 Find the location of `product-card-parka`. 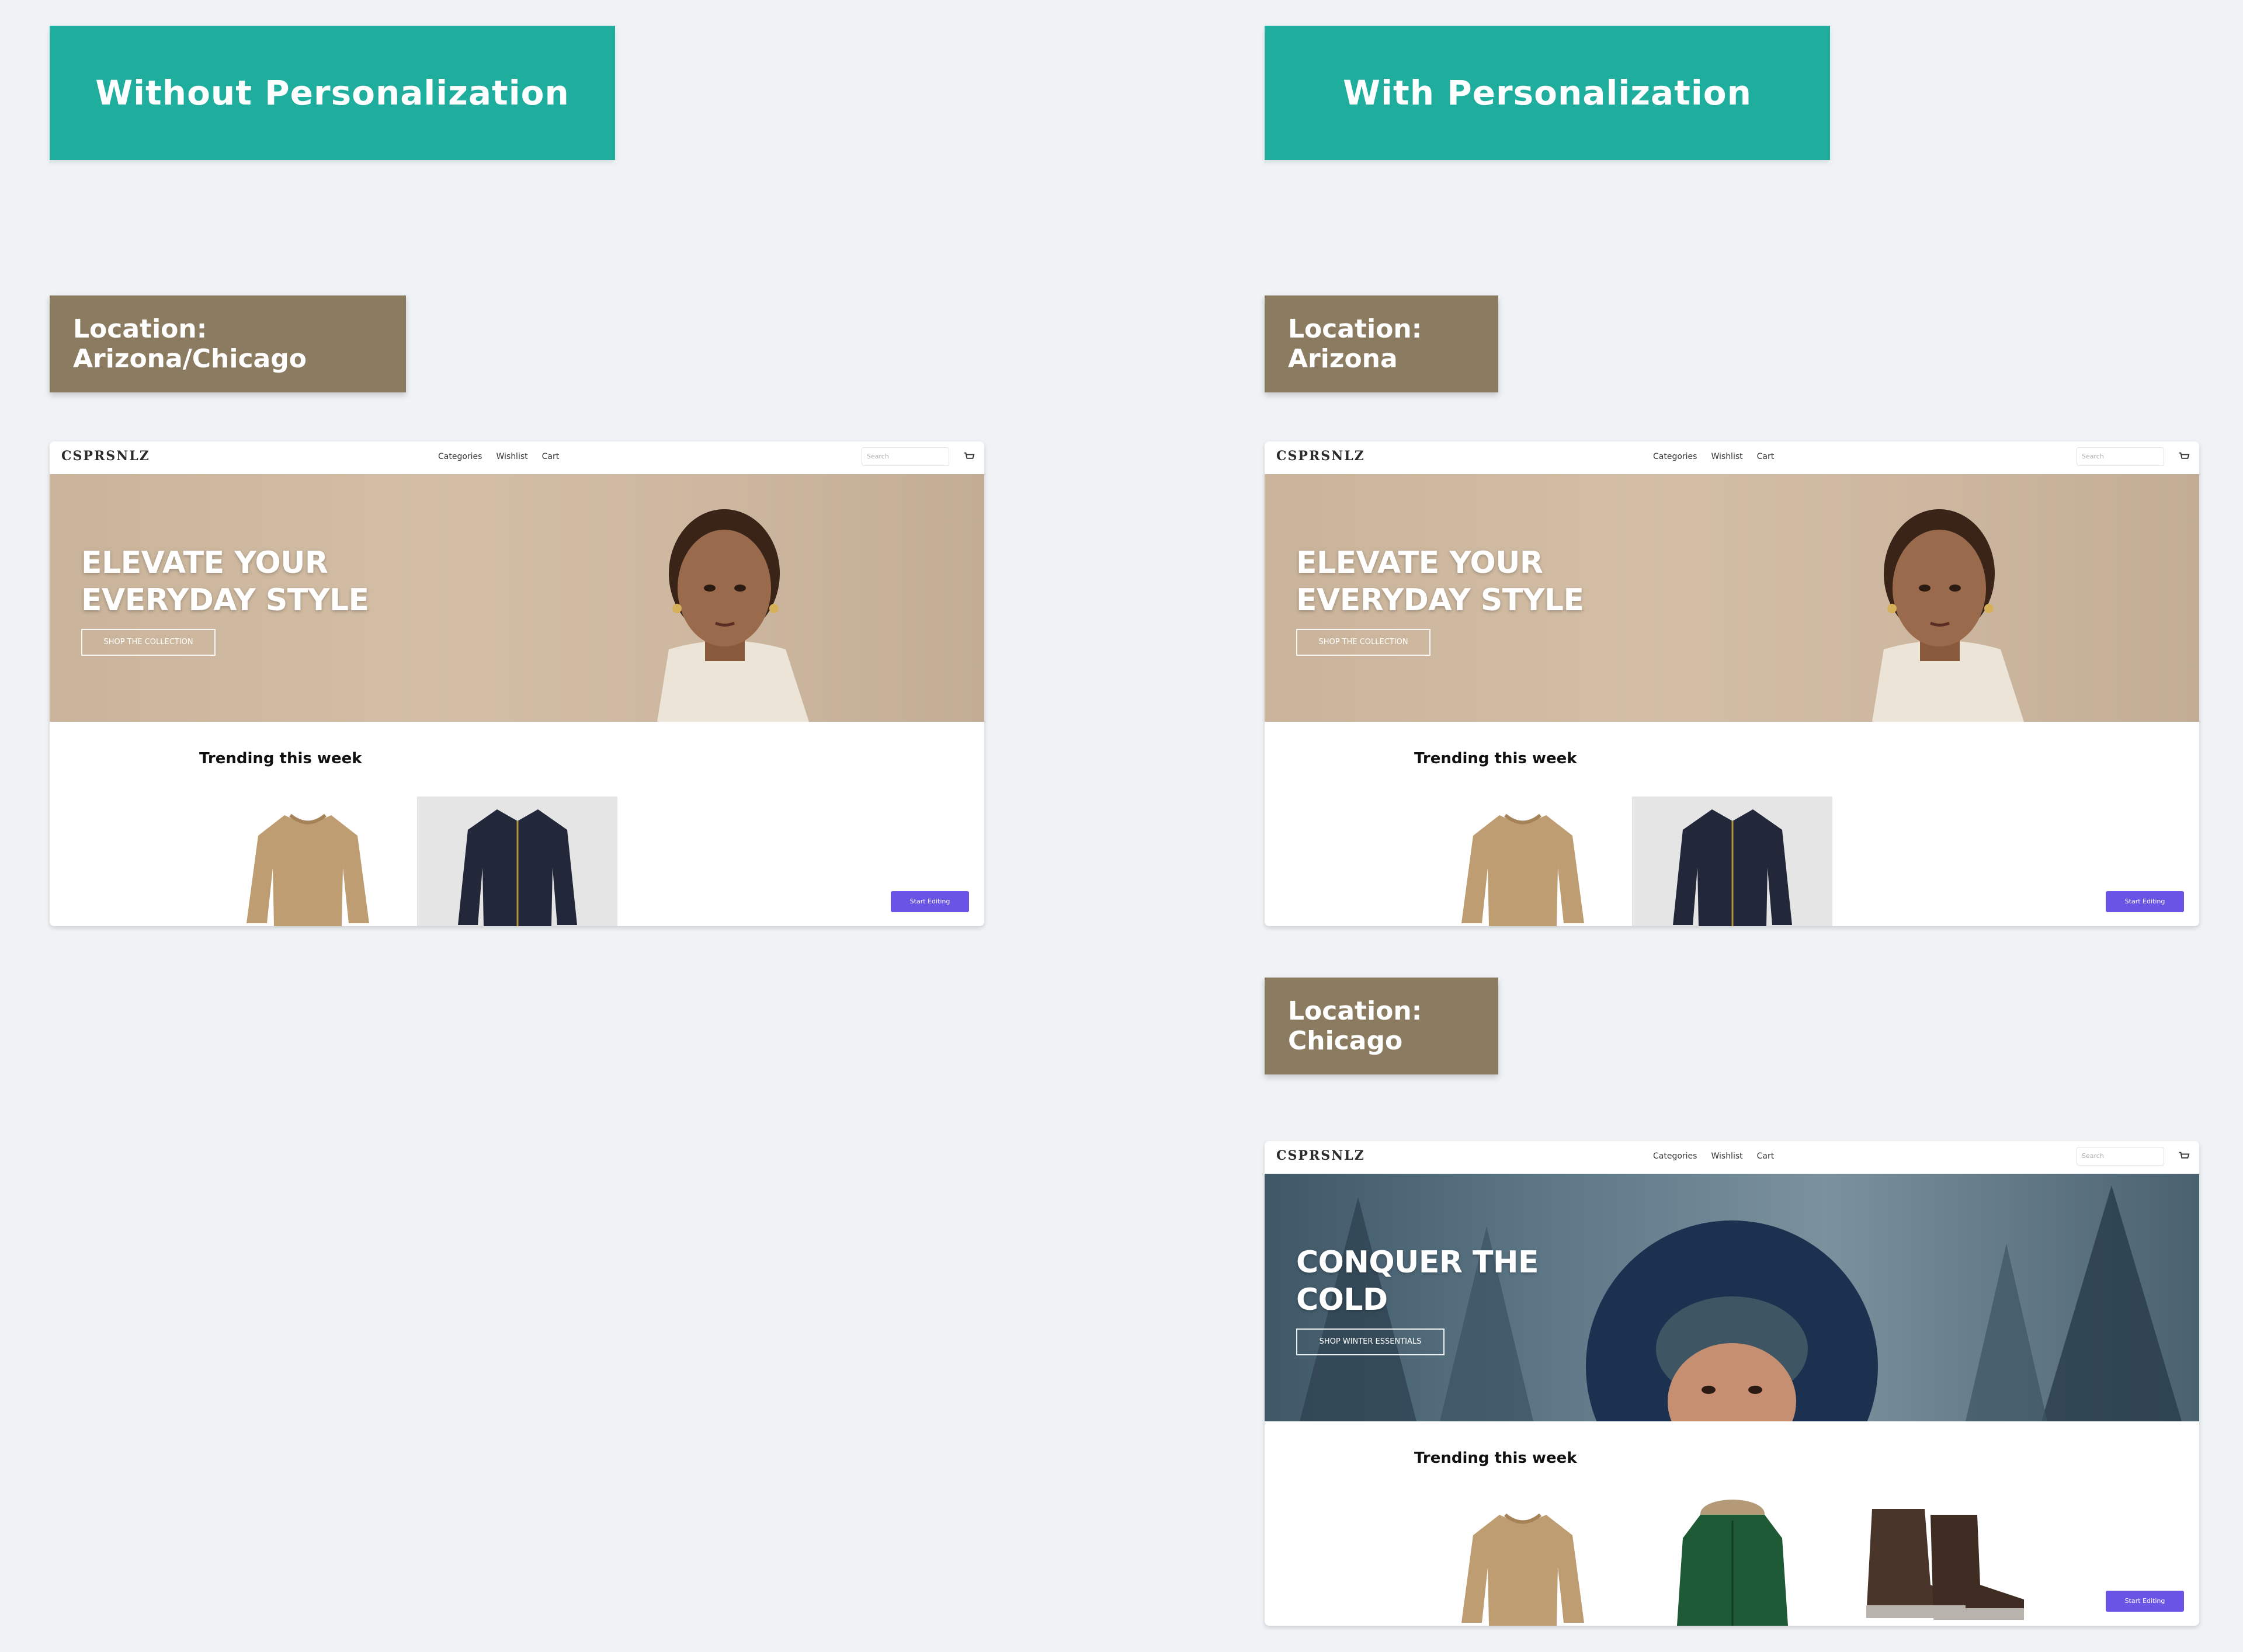

product-card-parka is located at coordinates (1732, 1561).